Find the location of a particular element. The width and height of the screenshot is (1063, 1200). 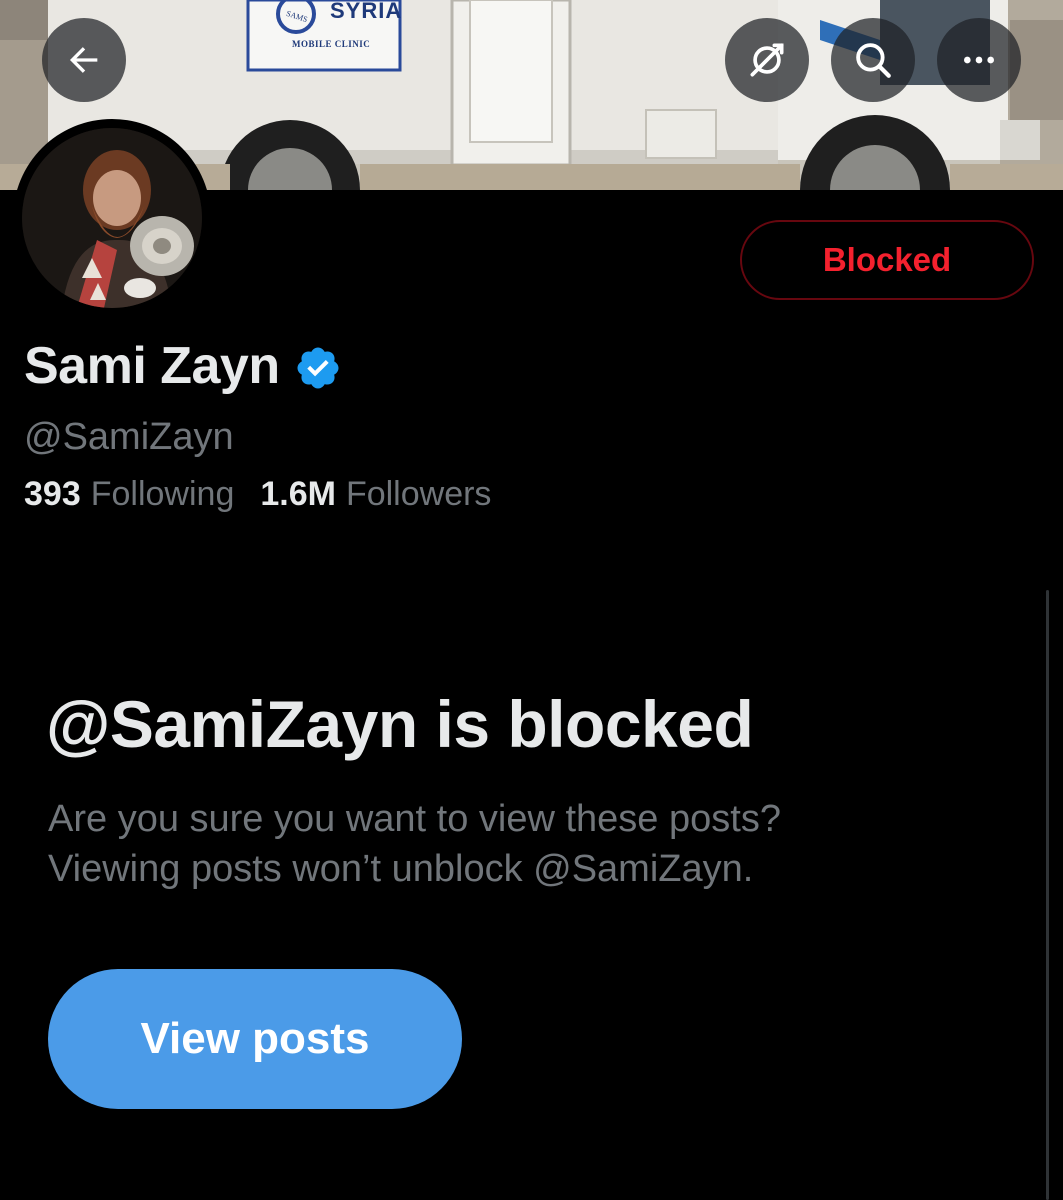

banner-sign-title: SYRIA is located at coordinates (366, 11).